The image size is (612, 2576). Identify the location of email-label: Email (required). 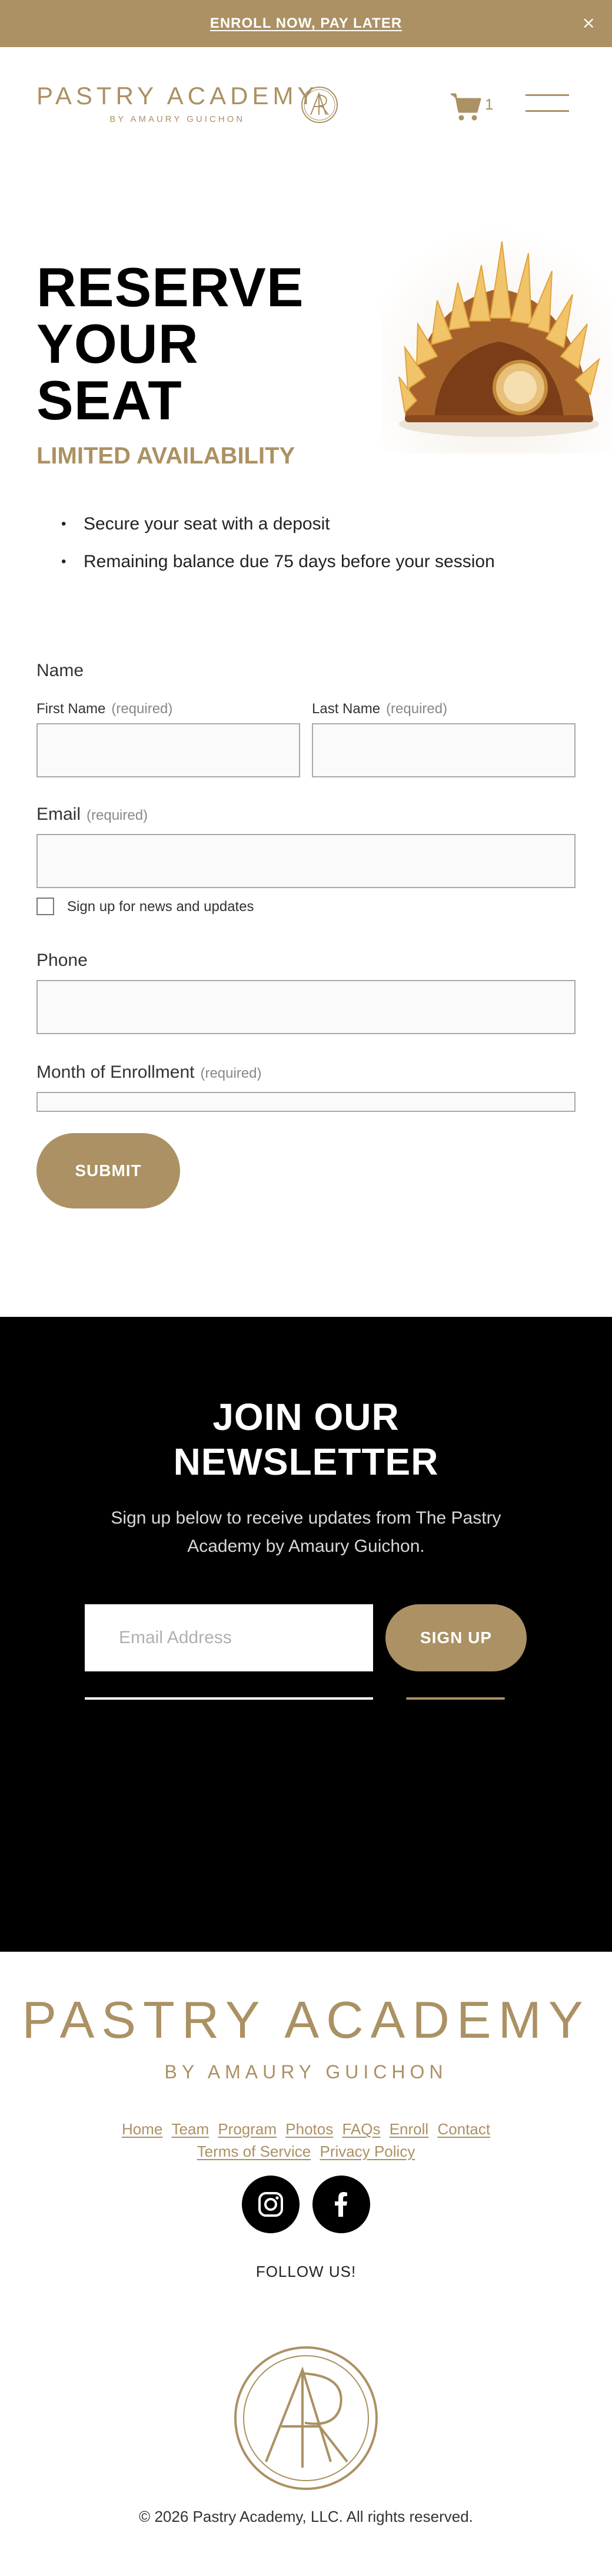
(92, 814).